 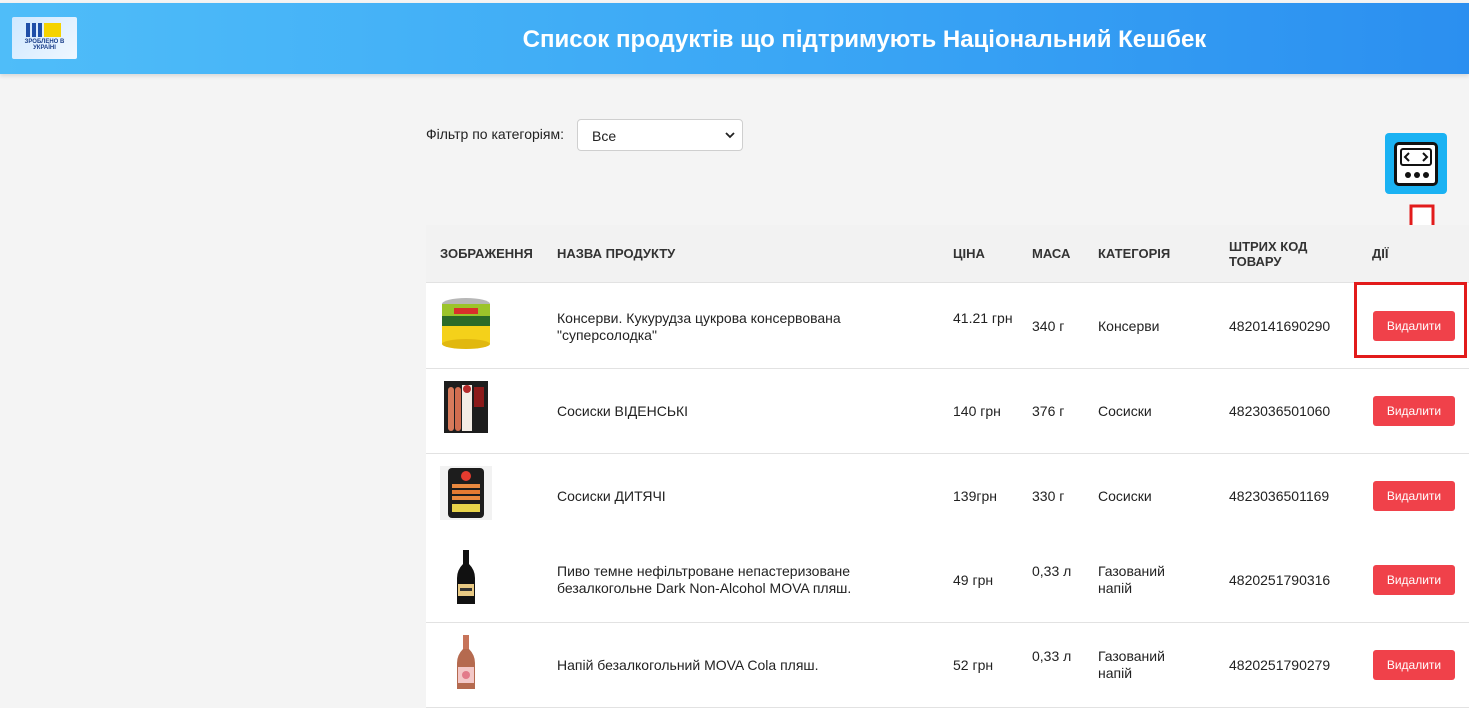 What do you see at coordinates (1134, 253) in the screenshot?
I see `column-header-category: Категорія` at bounding box center [1134, 253].